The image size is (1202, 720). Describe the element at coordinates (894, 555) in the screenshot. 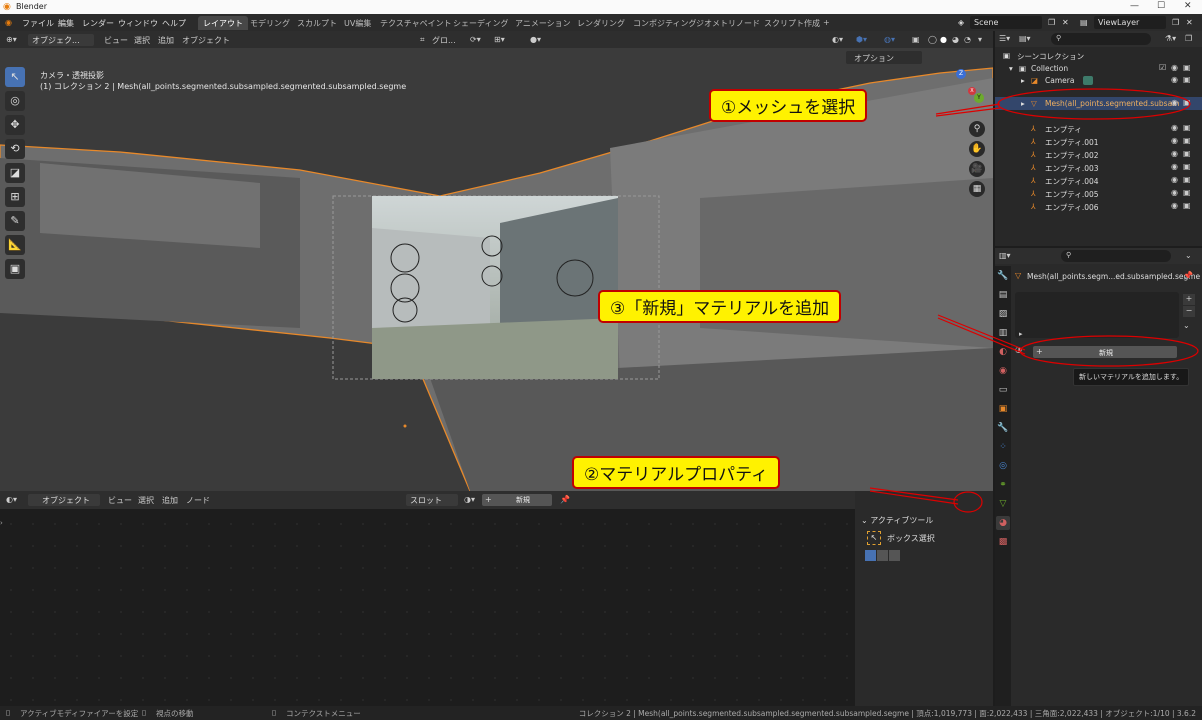

I see `select-mode-subtract-icon` at that location.